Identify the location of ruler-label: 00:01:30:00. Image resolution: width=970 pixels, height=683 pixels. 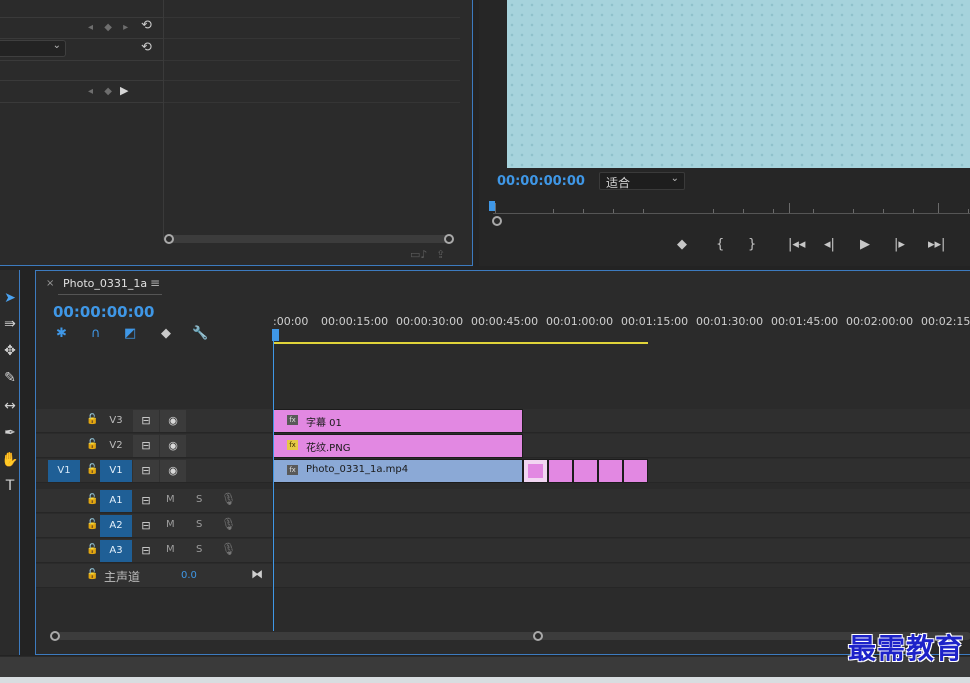
(730, 321).